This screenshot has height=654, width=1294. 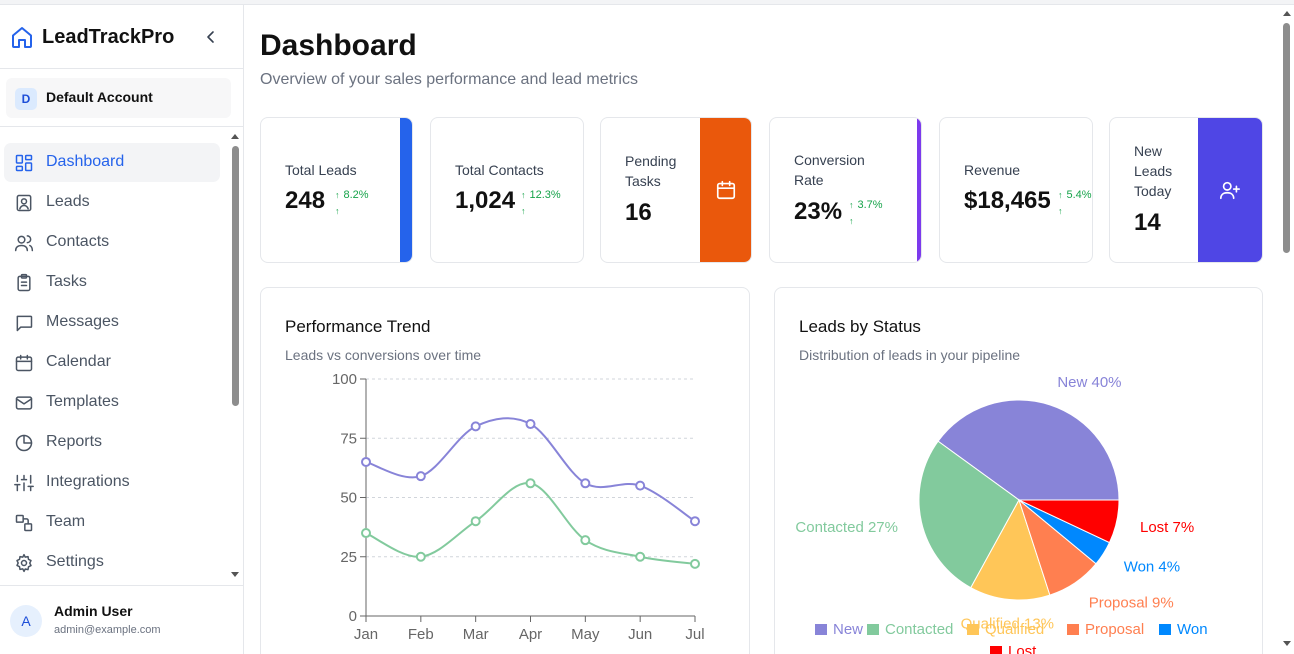 What do you see at coordinates (24, 443) in the screenshot?
I see `reports-icon` at bounding box center [24, 443].